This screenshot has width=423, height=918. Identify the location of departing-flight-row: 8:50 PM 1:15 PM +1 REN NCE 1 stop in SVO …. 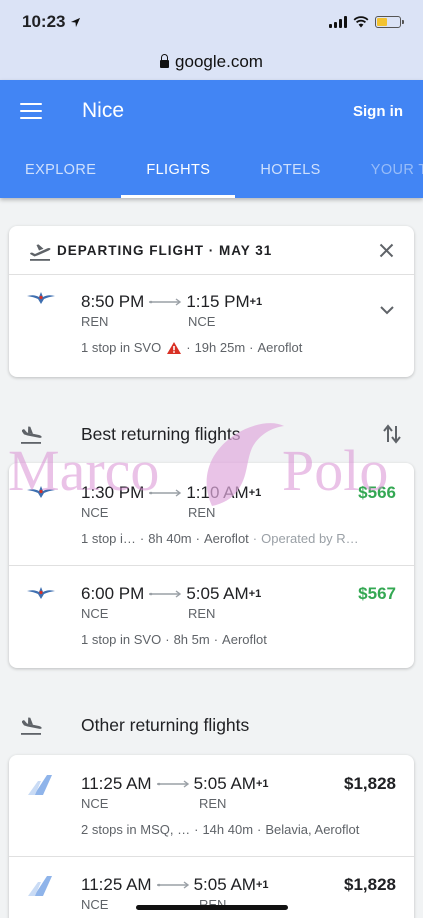
(211, 332).